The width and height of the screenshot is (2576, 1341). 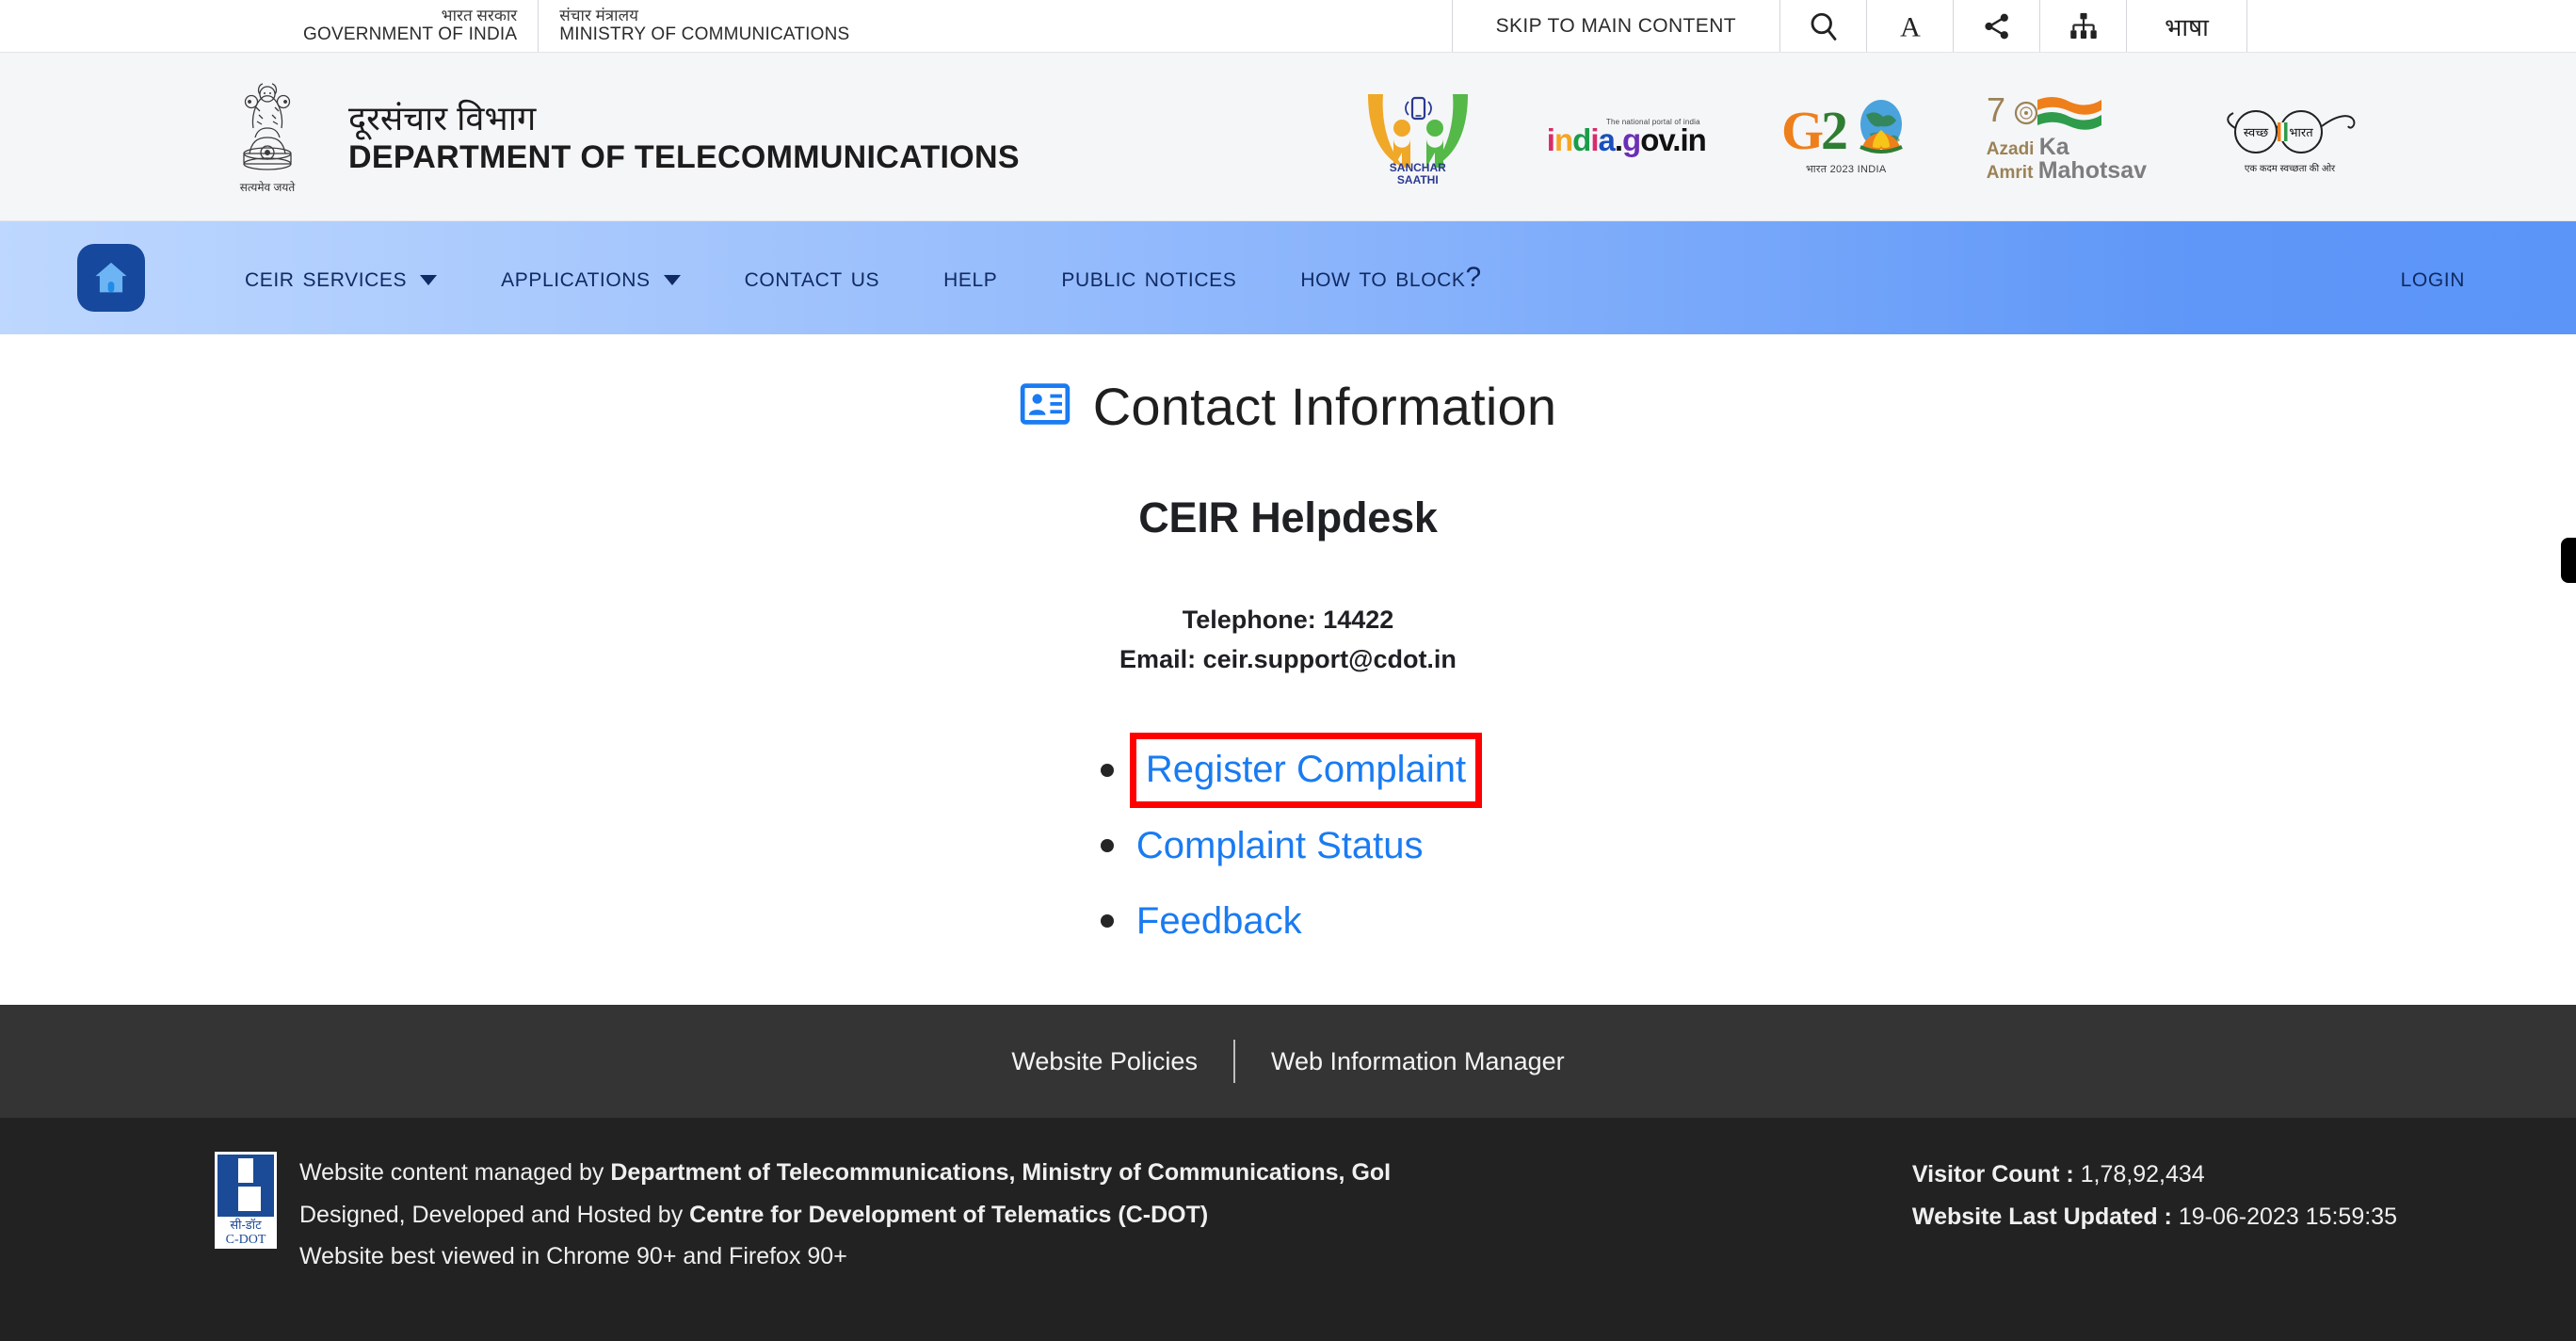 What do you see at coordinates (2142, 1174) in the screenshot?
I see `visitor-count-value: 1,78,92,434` at bounding box center [2142, 1174].